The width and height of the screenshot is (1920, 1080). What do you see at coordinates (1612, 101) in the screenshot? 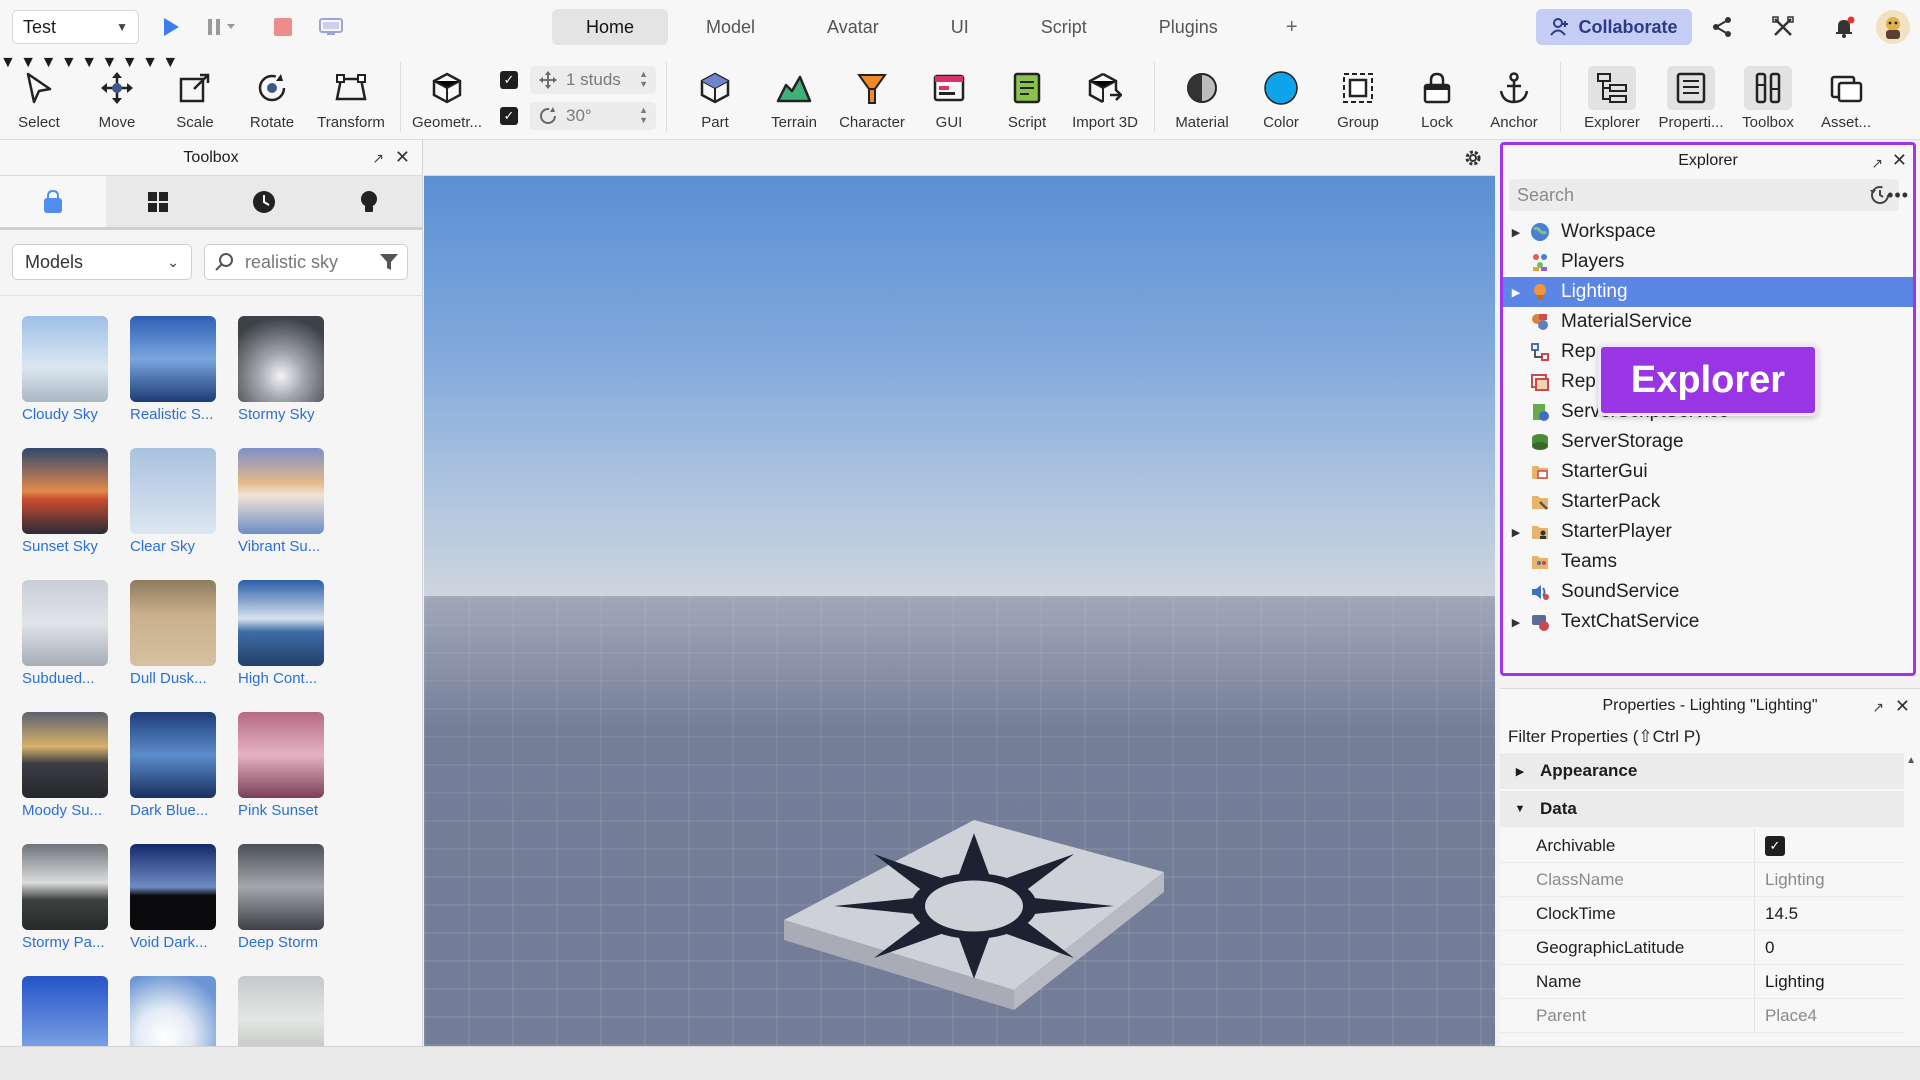
I see `explorer-toggle-button: Explorer` at bounding box center [1612, 101].